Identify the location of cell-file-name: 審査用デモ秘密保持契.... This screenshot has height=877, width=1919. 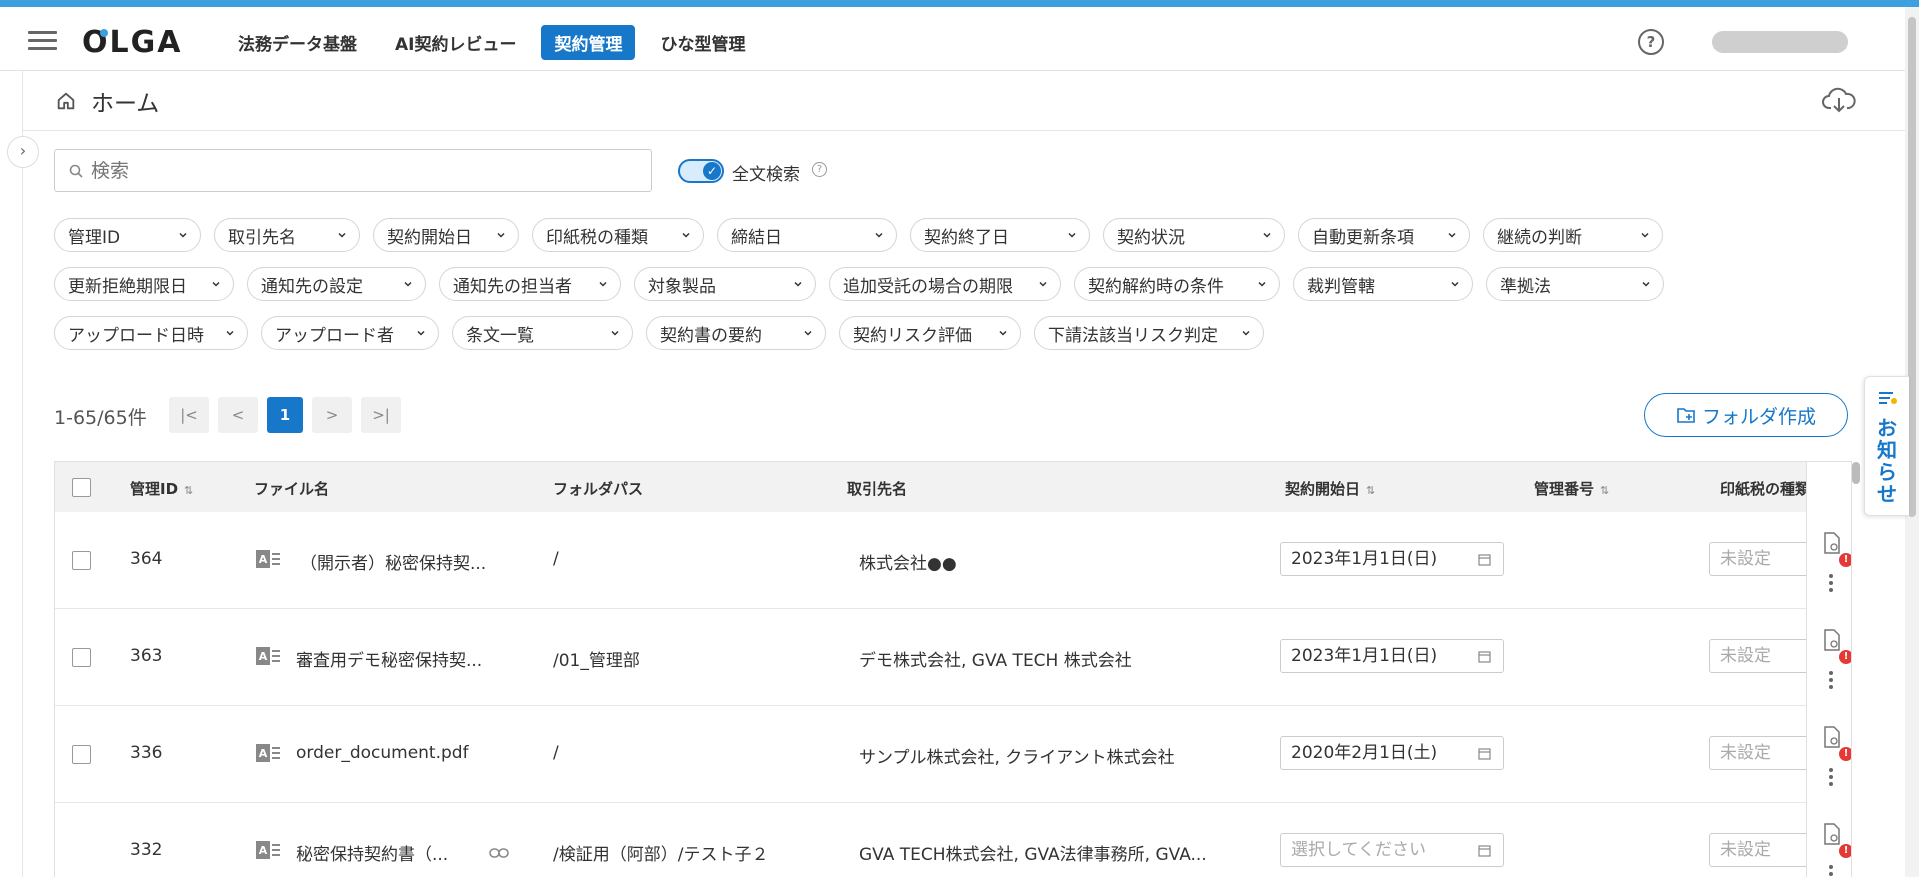
(389, 658).